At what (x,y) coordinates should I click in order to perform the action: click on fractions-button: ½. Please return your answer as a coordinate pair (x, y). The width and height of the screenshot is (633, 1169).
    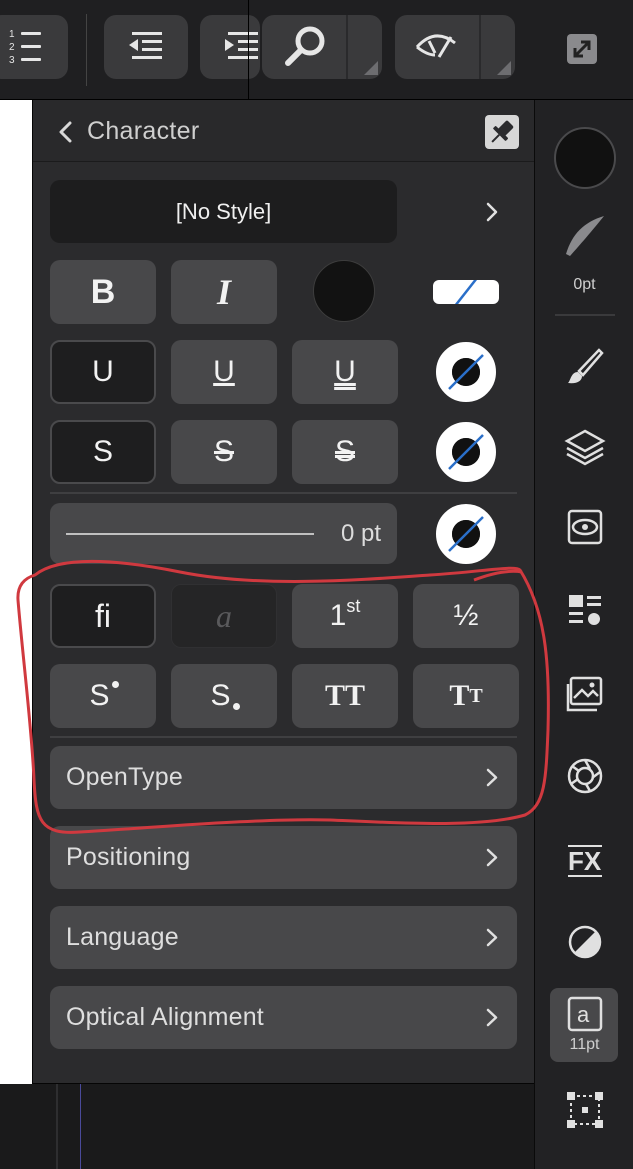
    Looking at the image, I should click on (466, 616).